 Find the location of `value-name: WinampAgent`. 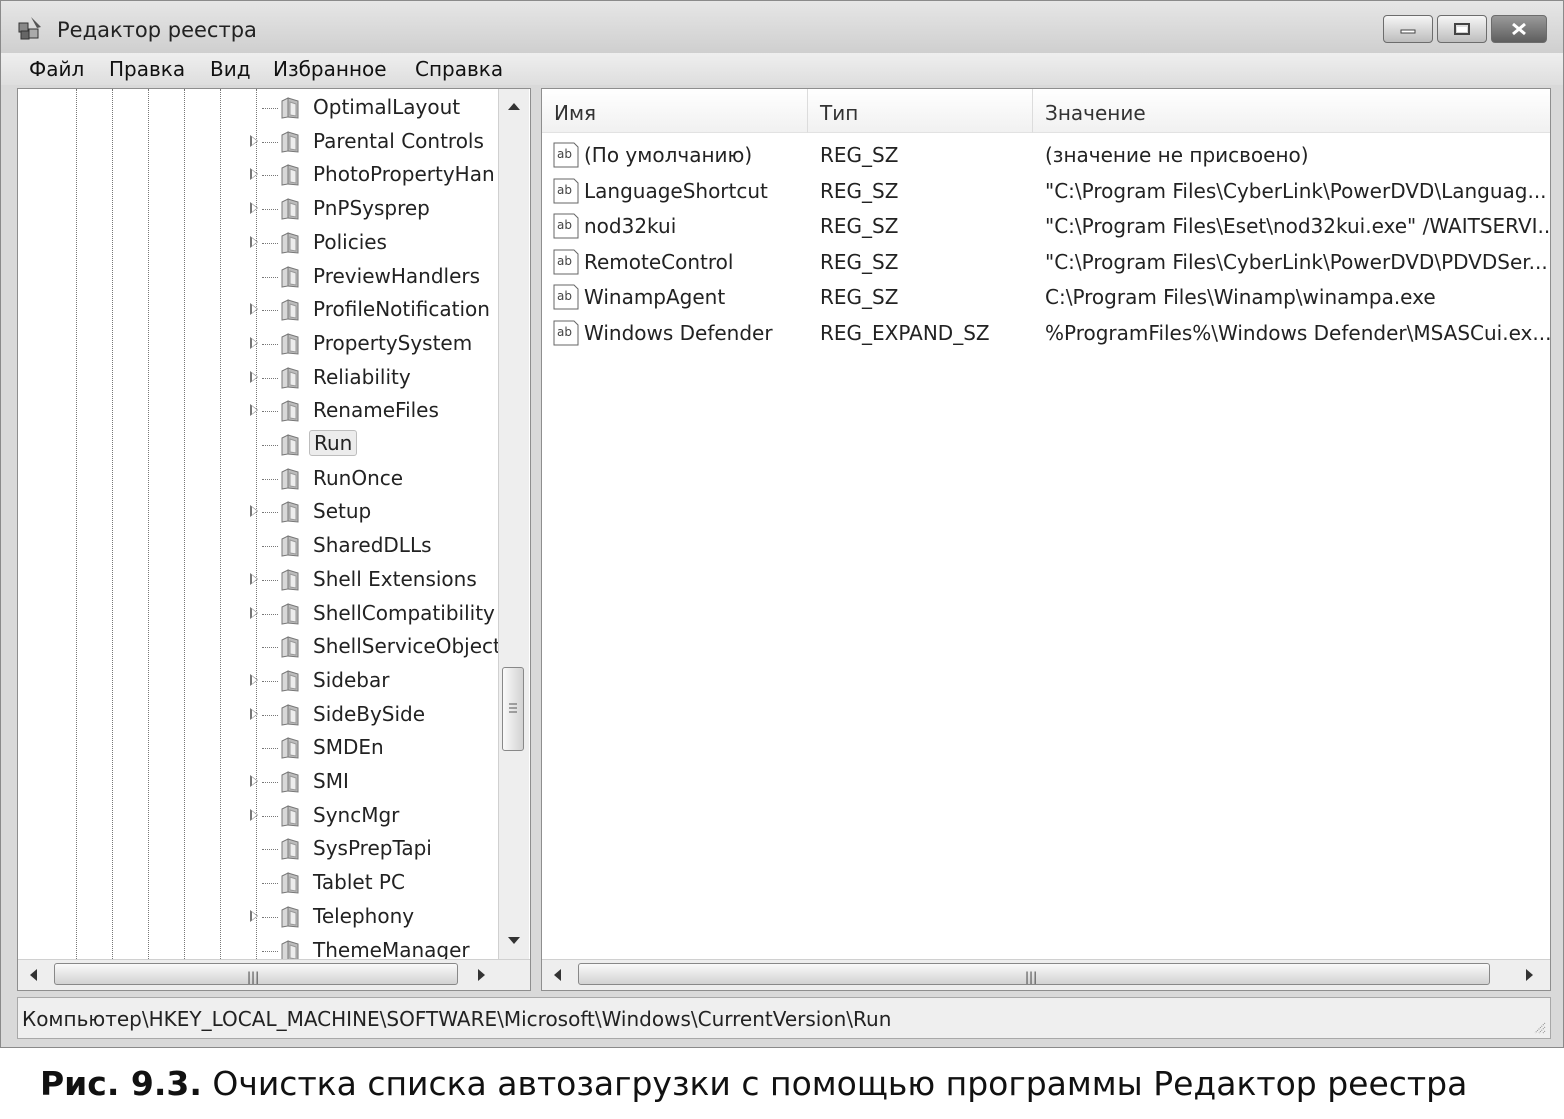

value-name: WinampAgent is located at coordinates (655, 297).